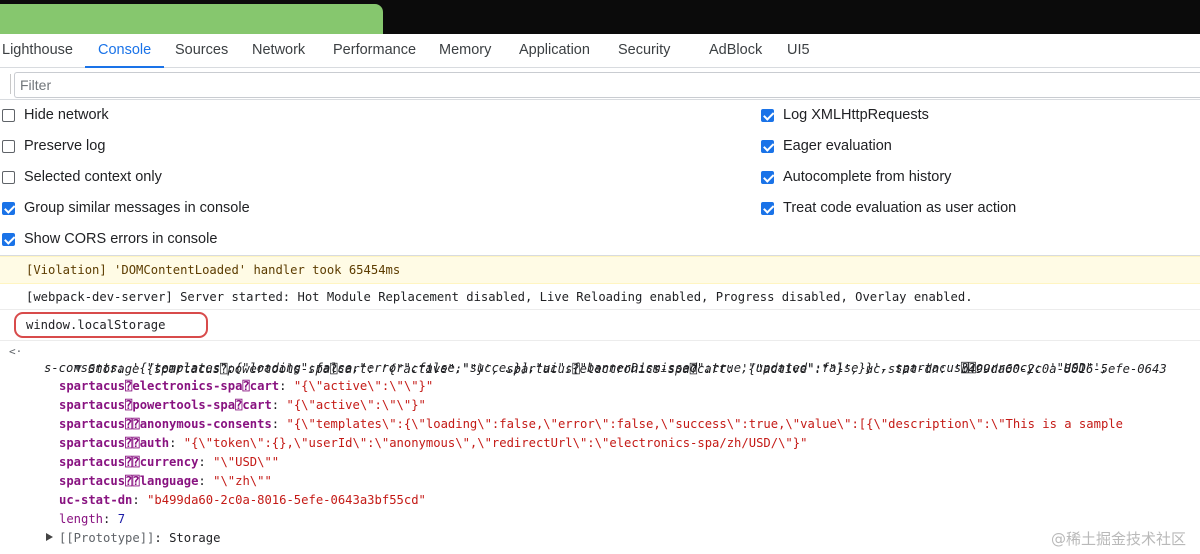 Image resolution: width=1200 pixels, height=554 pixels. I want to click on tab-console: Console, so click(124, 51).